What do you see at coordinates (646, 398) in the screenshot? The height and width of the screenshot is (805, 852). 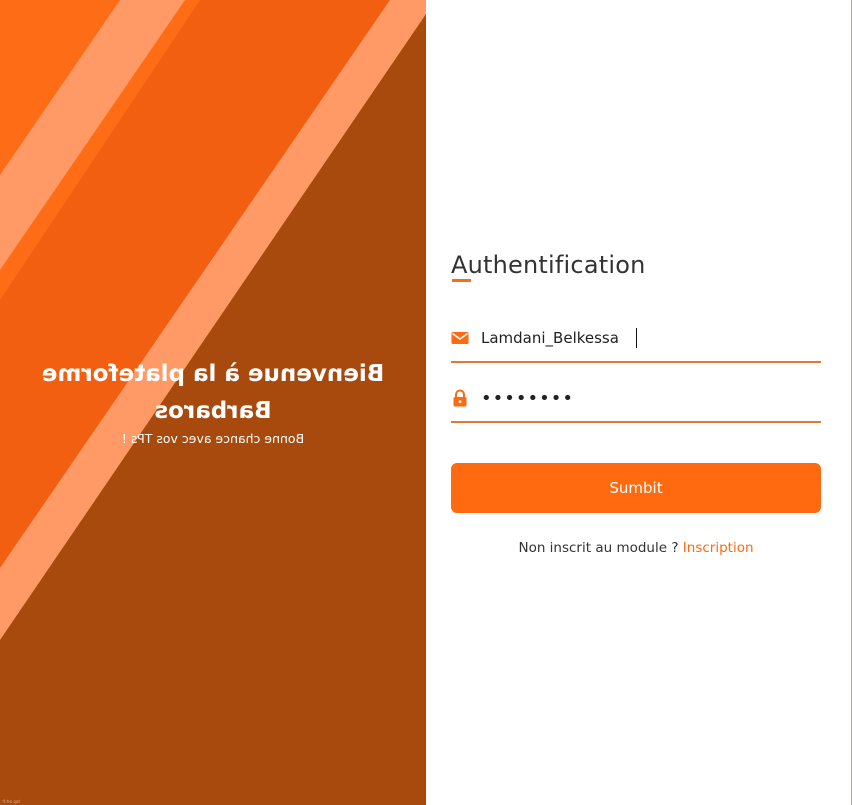 I see `password-input` at bounding box center [646, 398].